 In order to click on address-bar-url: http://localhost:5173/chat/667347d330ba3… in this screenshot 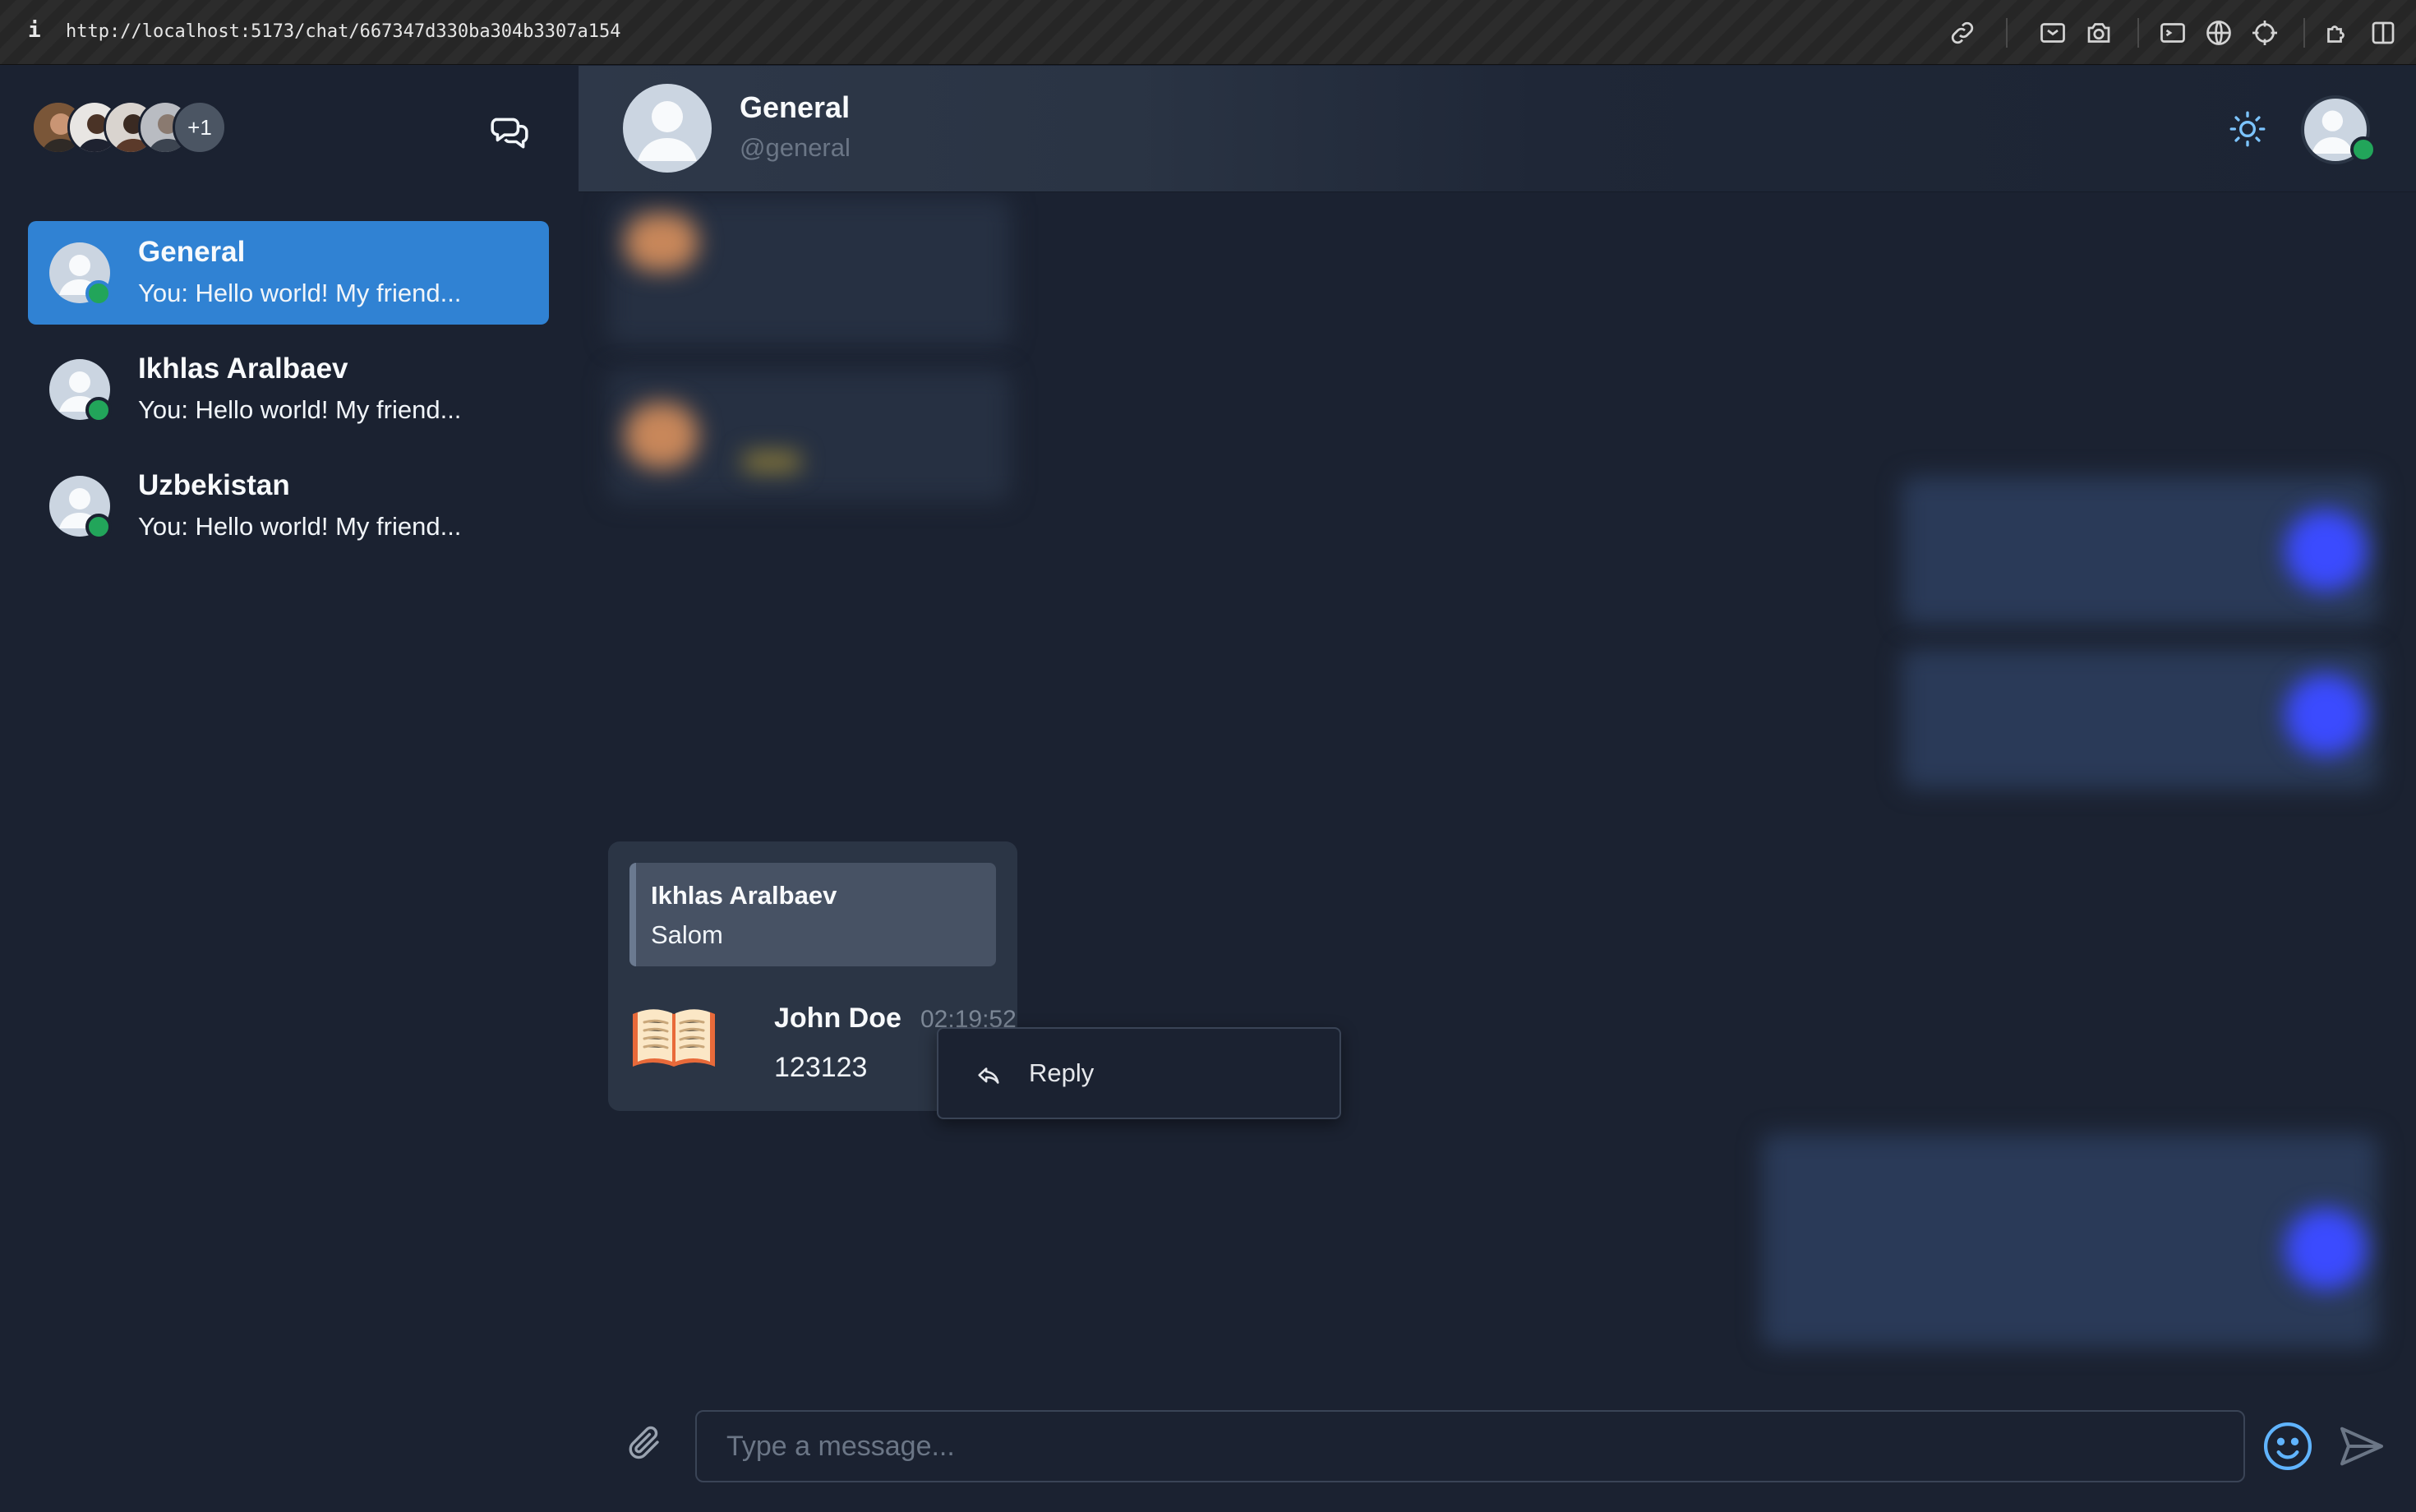, I will do `click(344, 32)`.